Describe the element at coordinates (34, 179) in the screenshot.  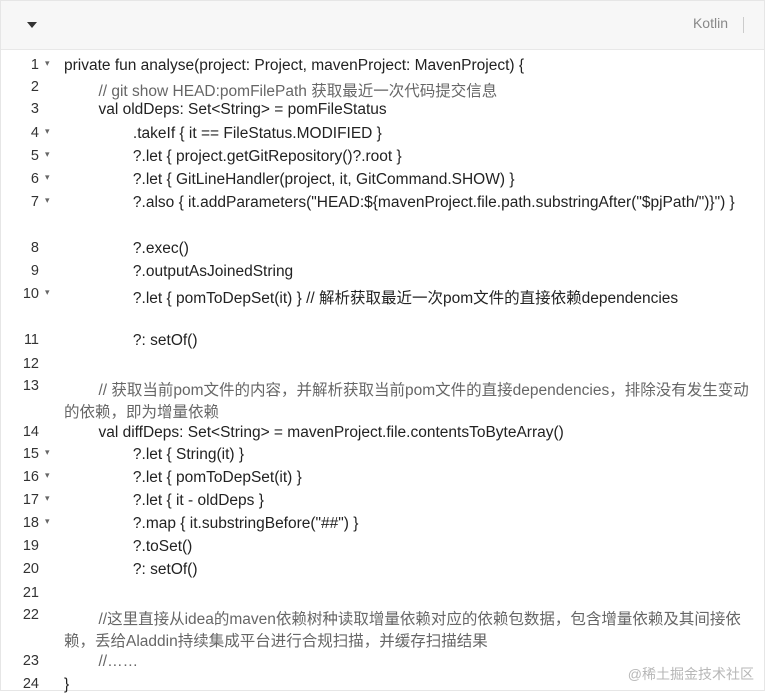
I see `line-number: 6` at that location.